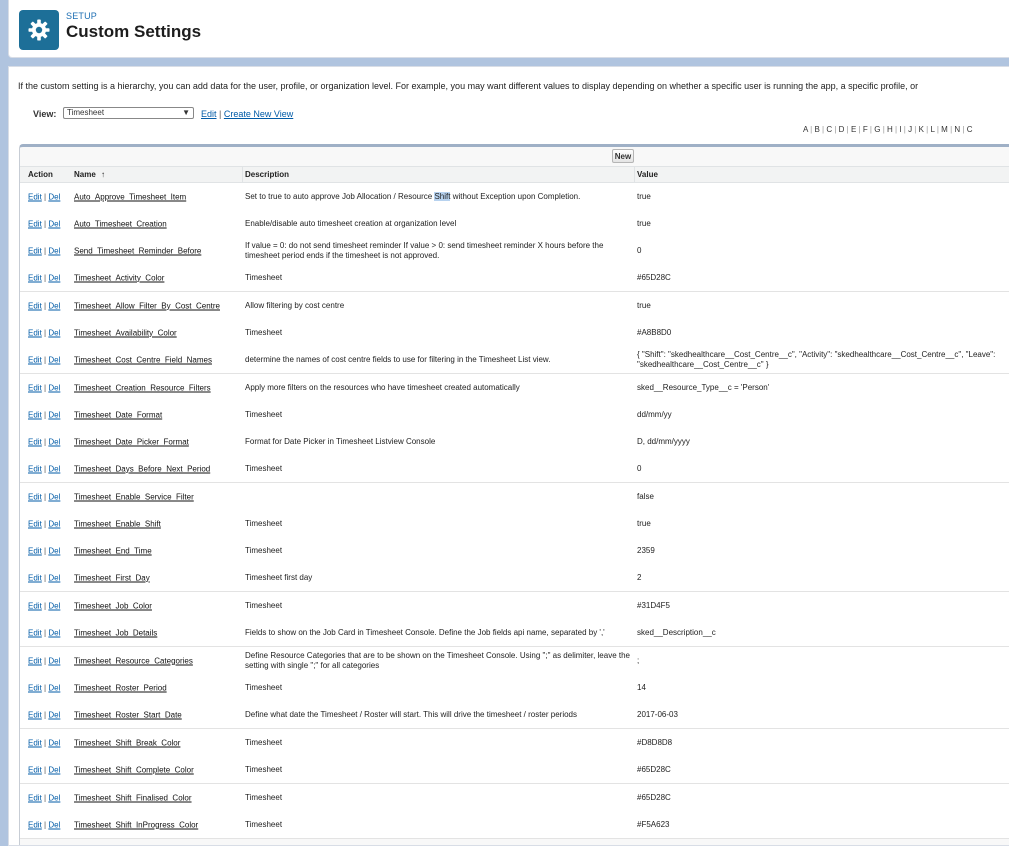 The width and height of the screenshot is (1009, 846). I want to click on row-name-link: Timesheet_Shift_InProgress_Color, so click(136, 824).